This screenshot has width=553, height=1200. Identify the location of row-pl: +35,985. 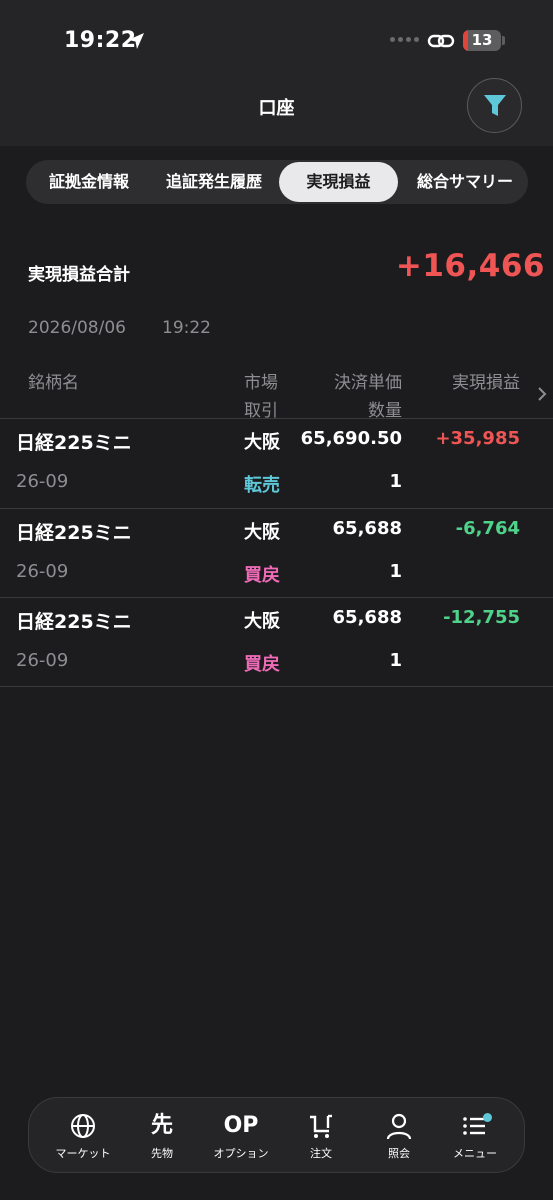
(477, 438).